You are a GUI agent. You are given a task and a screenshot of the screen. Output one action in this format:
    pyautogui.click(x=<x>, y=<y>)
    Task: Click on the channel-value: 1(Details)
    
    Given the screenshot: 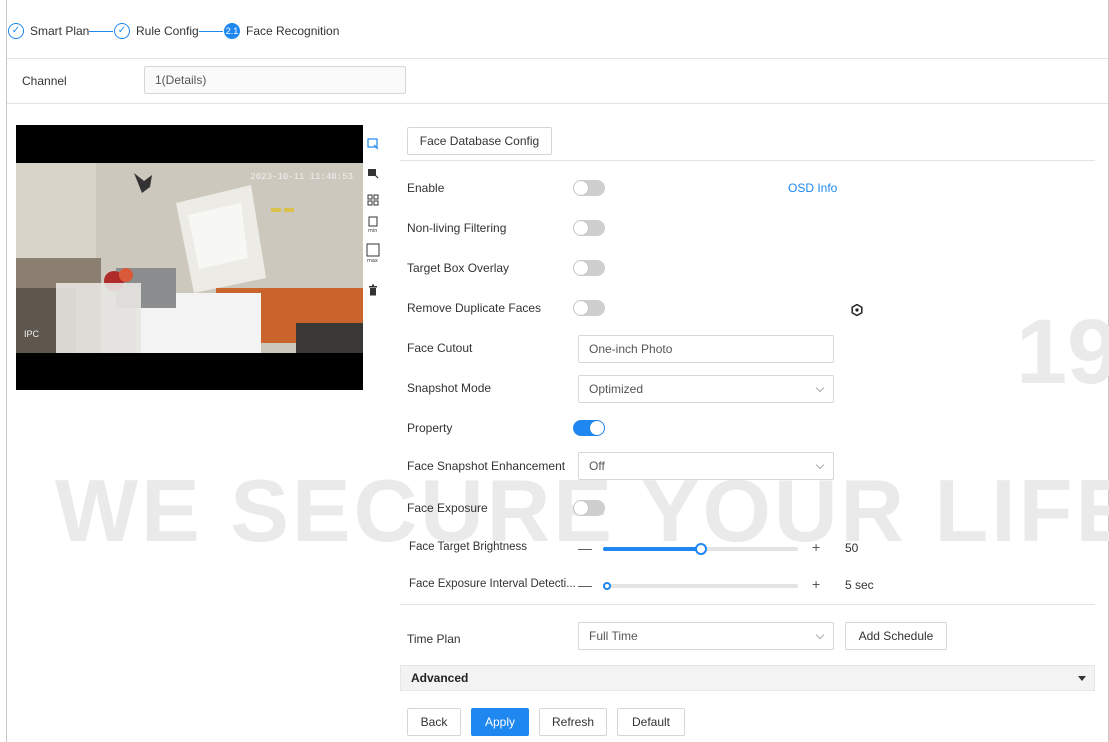 What is the action you would take?
    pyautogui.click(x=181, y=80)
    